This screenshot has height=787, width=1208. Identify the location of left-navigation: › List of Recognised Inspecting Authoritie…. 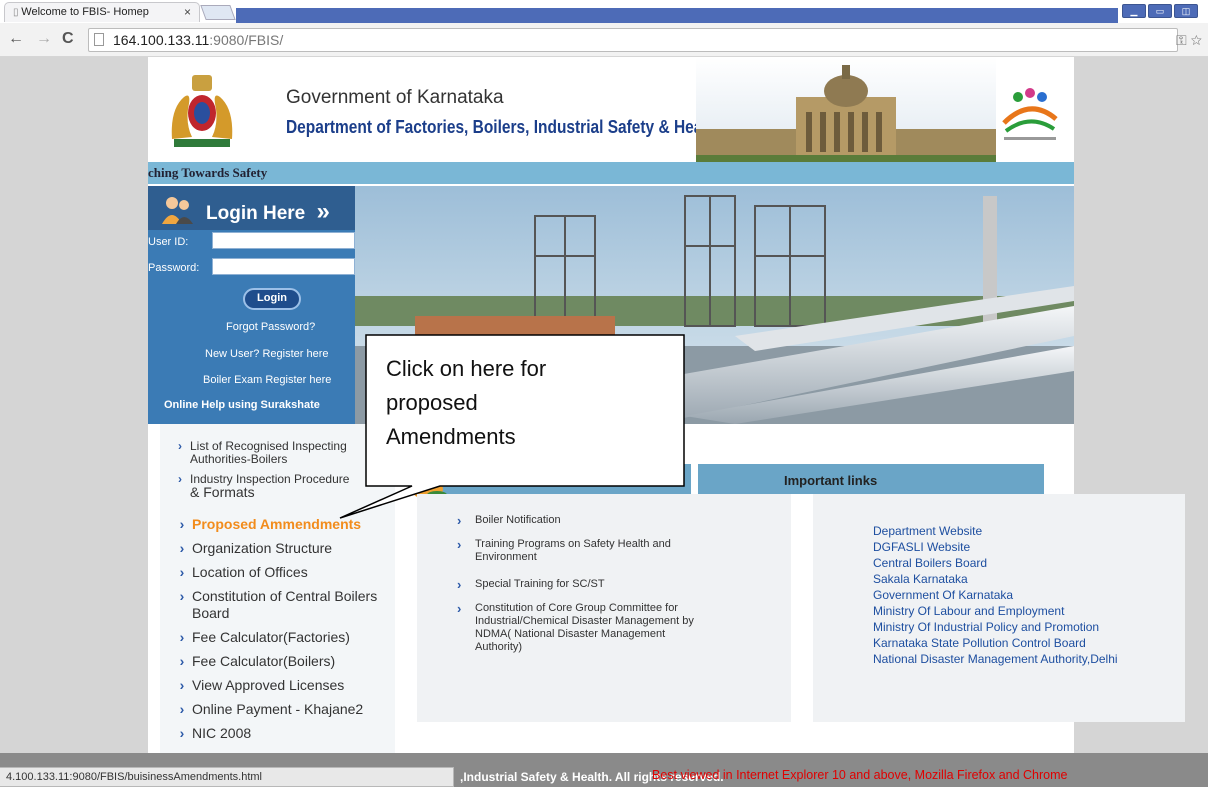
(277, 590).